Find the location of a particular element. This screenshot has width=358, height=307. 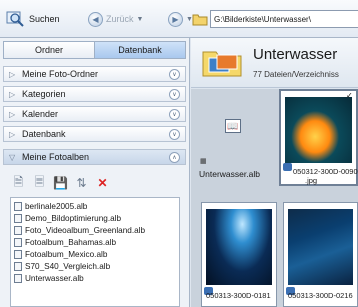

search-button: Suchen is located at coordinates (33, 19).